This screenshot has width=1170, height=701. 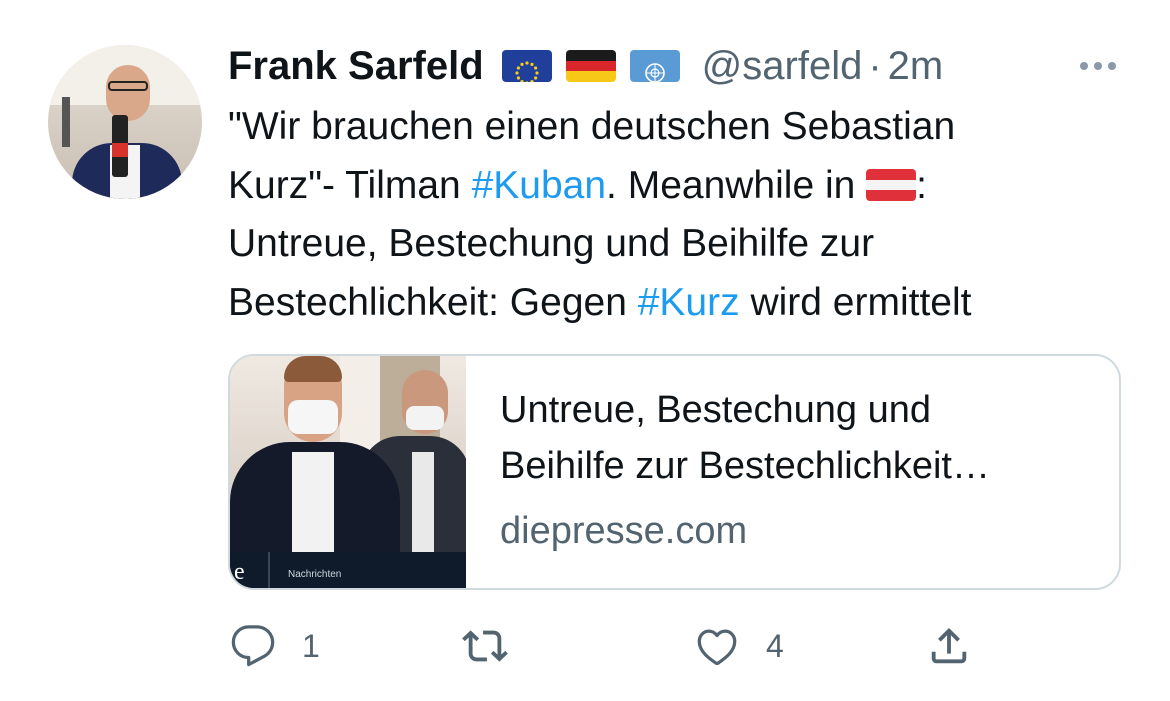 I want to click on tweet-text-line: "Wir brauchen einen deutschen Sebastian, so click(x=592, y=126).